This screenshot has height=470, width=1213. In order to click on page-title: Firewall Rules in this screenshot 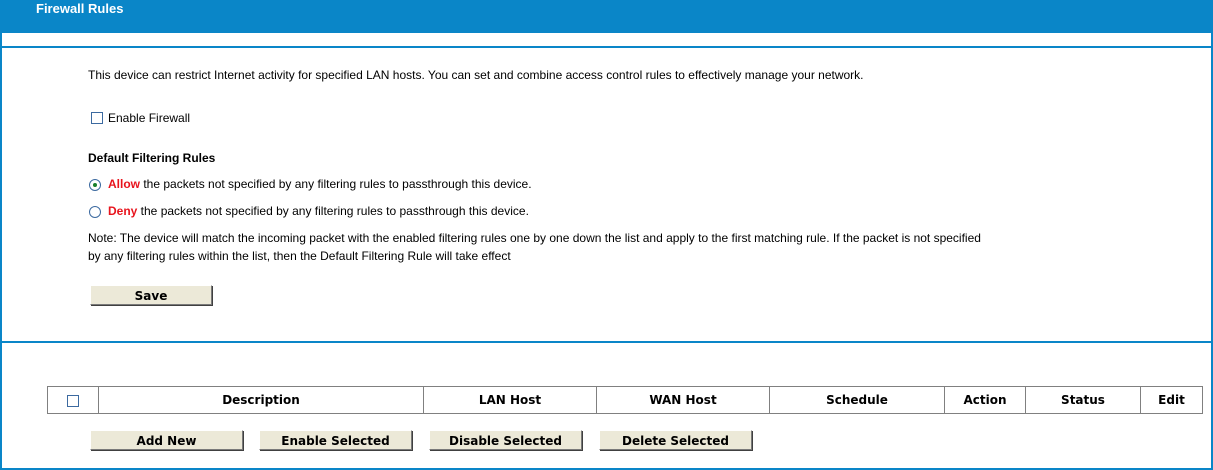, I will do `click(80, 8)`.